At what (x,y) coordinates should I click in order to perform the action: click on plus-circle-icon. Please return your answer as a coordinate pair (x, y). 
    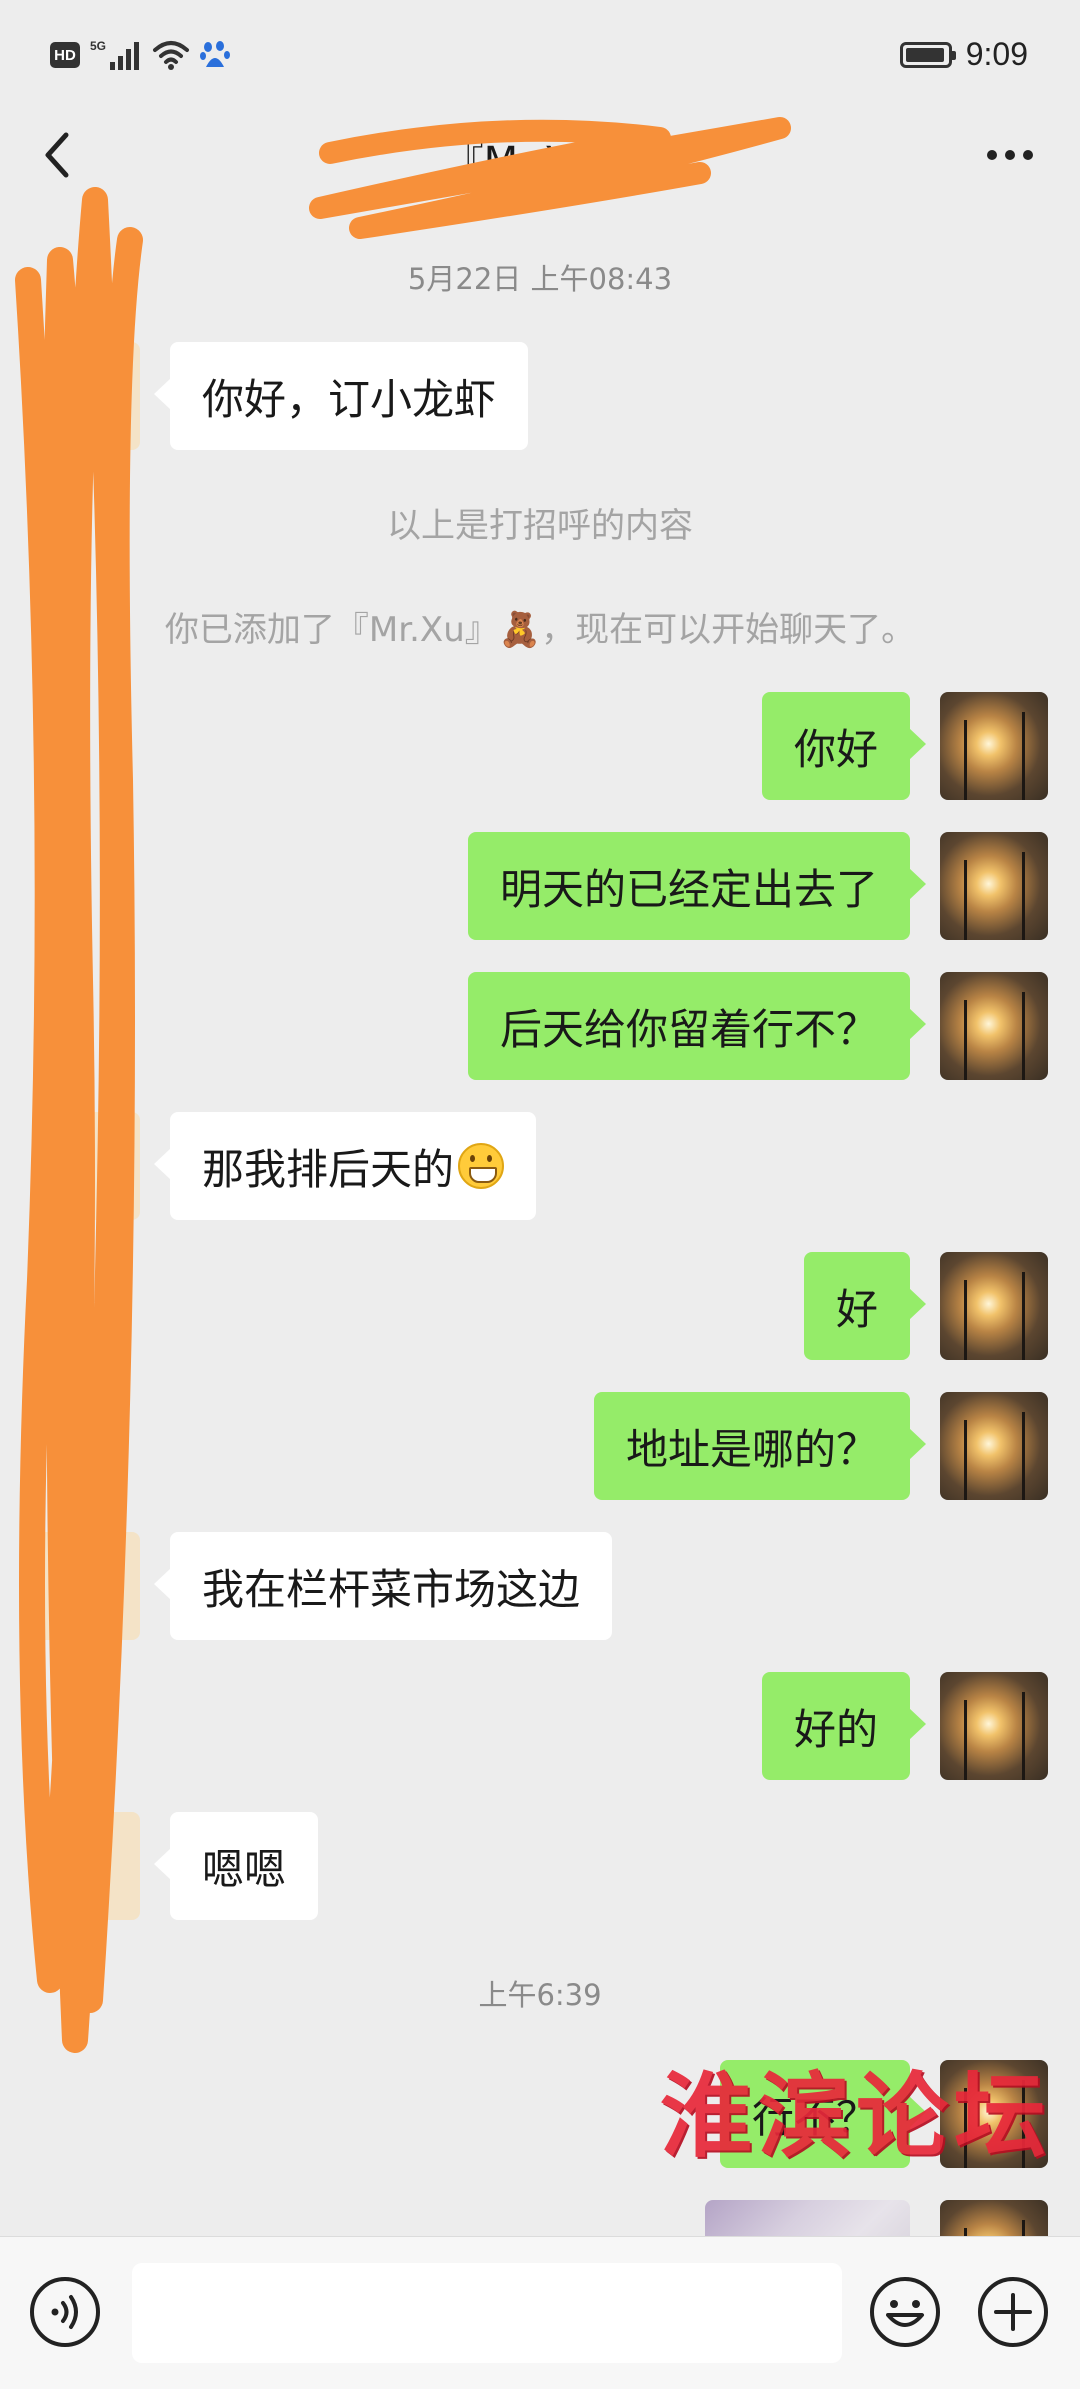
    Looking at the image, I should click on (1013, 2312).